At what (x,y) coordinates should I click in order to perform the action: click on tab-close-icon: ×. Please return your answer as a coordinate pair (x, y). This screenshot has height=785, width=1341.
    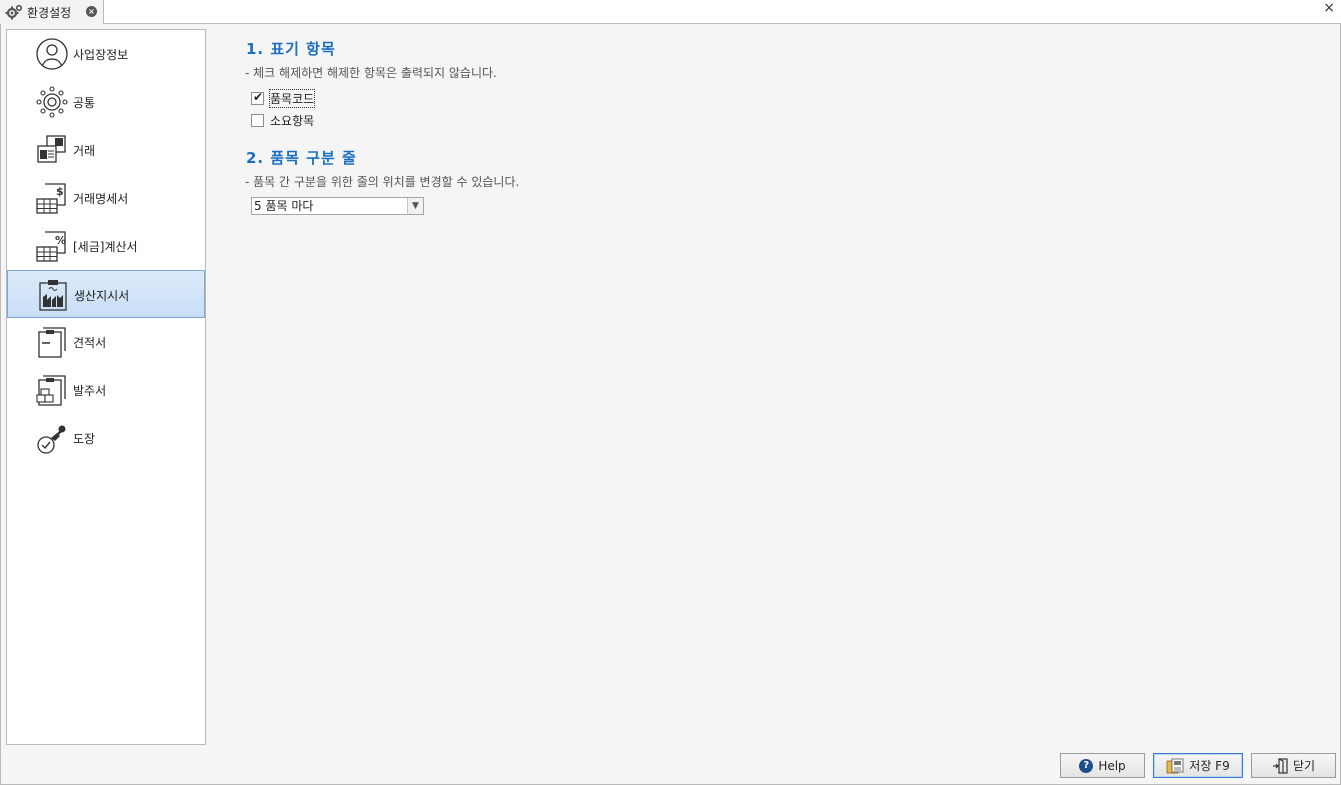
    Looking at the image, I should click on (91, 11).